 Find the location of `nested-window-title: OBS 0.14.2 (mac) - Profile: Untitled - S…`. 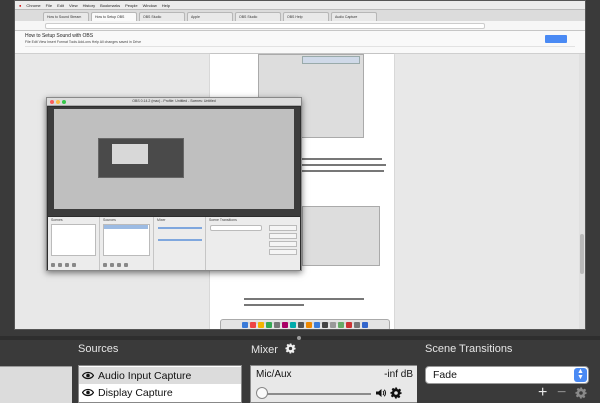

nested-window-title: OBS 0.14.2 (mac) - Profile: Untitled - S… is located at coordinates (174, 101).